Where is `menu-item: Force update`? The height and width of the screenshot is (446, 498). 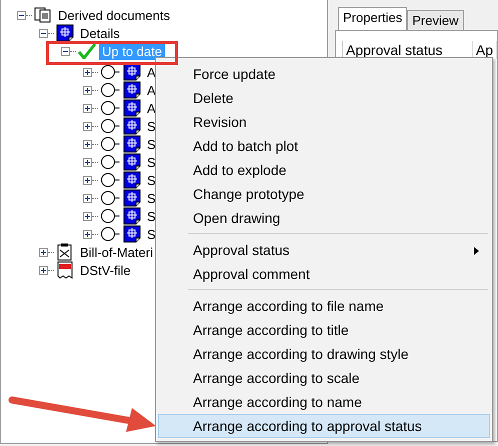
menu-item: Force update is located at coordinates (324, 74).